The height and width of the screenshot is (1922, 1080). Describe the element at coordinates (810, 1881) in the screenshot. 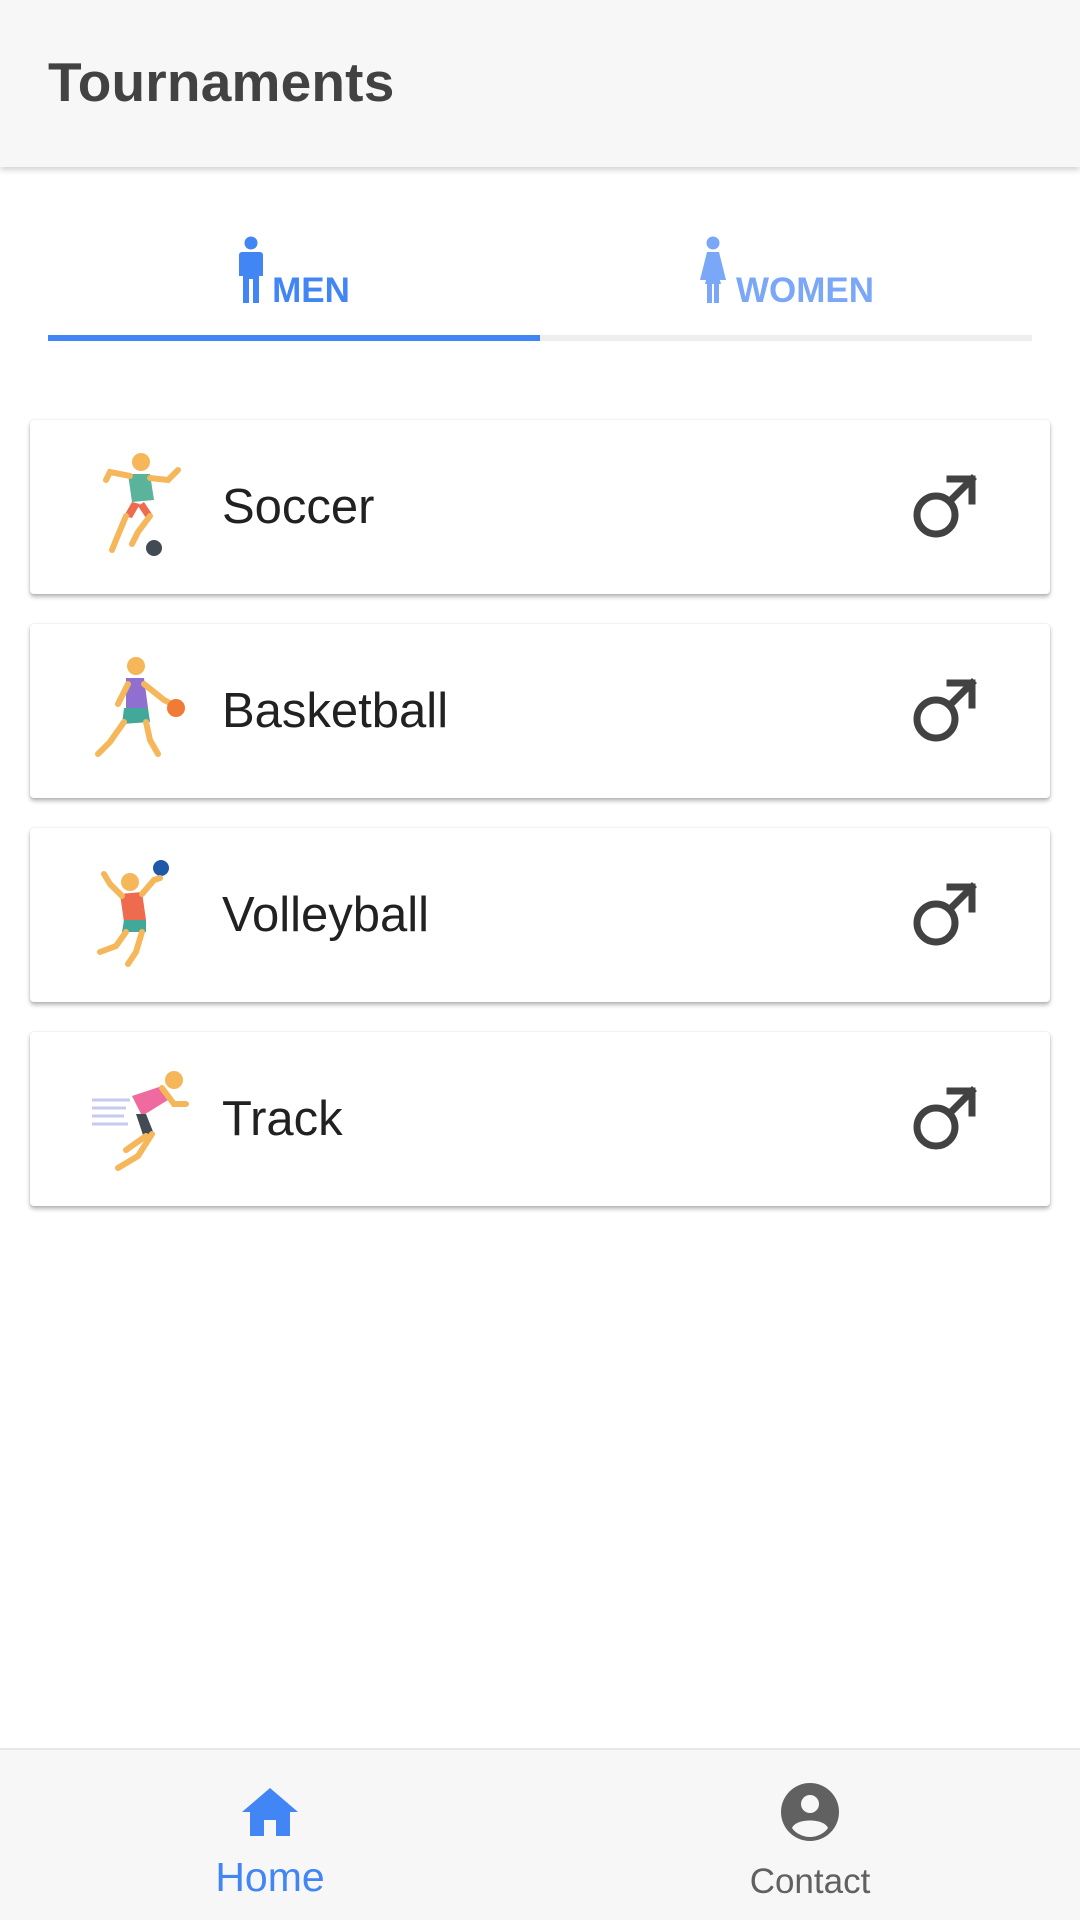

I see `nav-contact-label: Contact` at that location.